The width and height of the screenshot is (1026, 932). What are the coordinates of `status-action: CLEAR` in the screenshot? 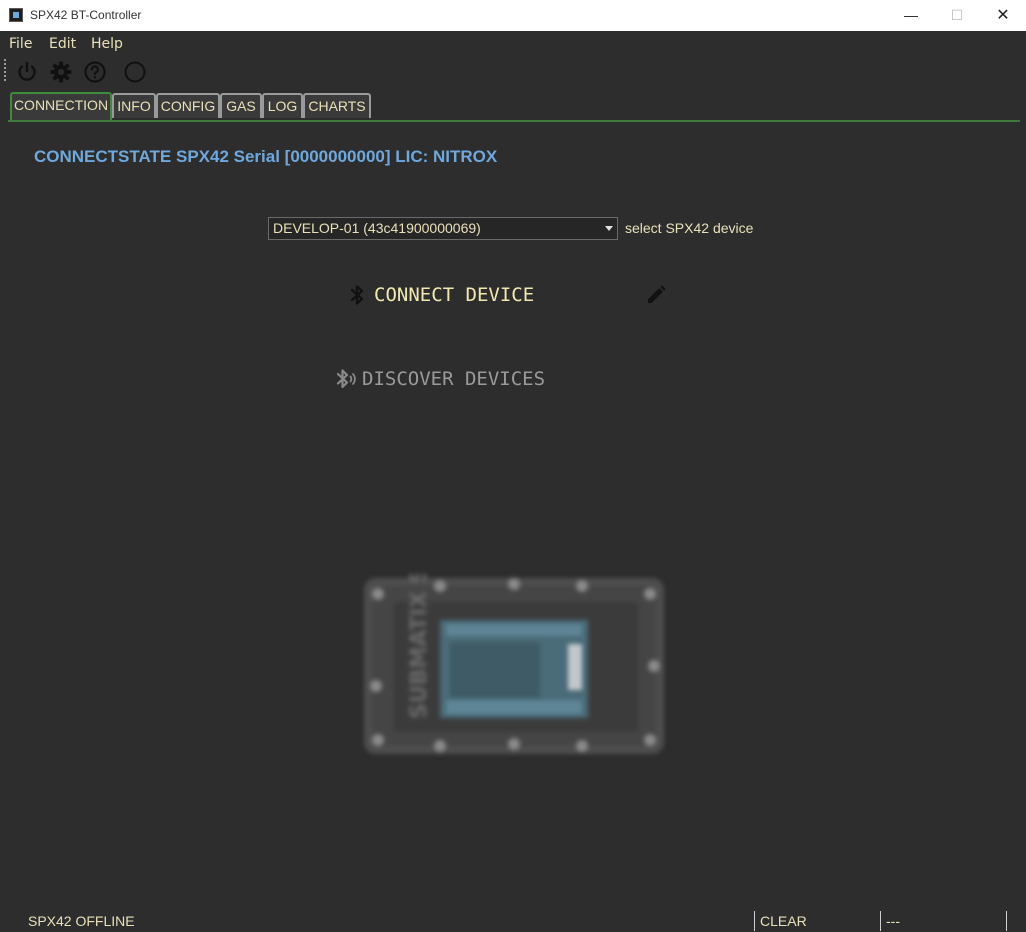 It's located at (783, 921).